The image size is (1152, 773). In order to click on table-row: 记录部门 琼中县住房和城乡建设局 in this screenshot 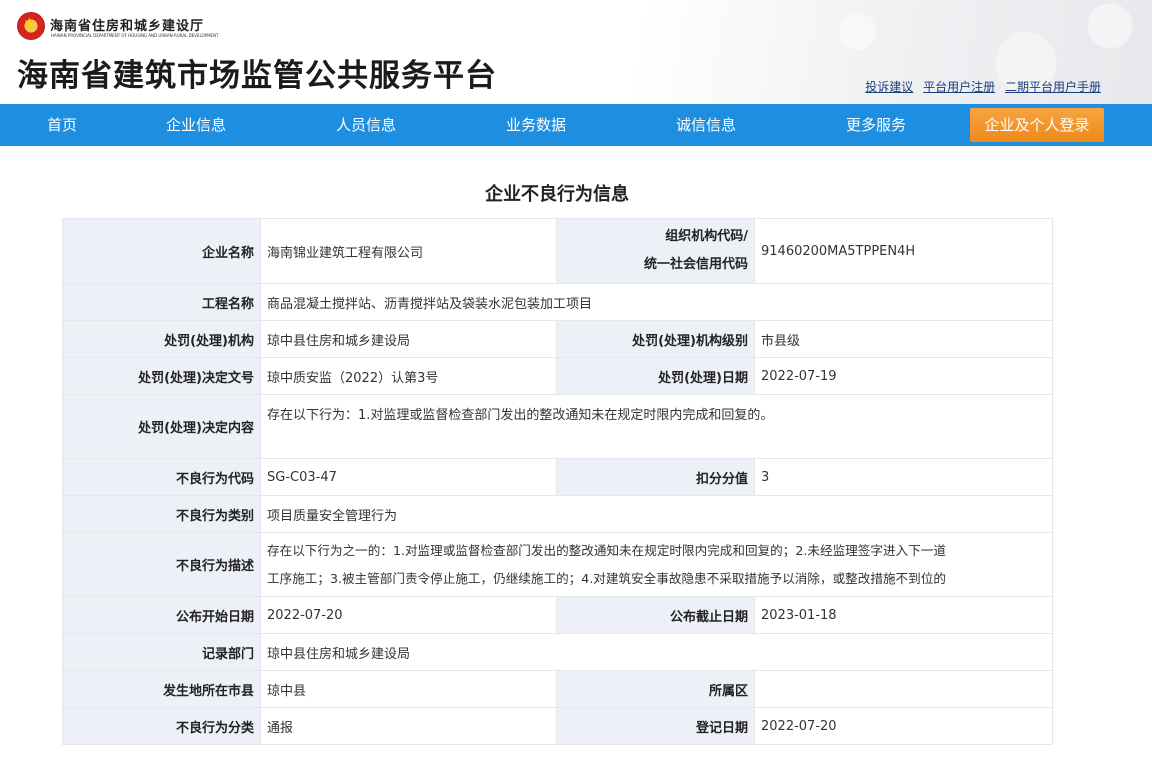, I will do `click(557, 652)`.